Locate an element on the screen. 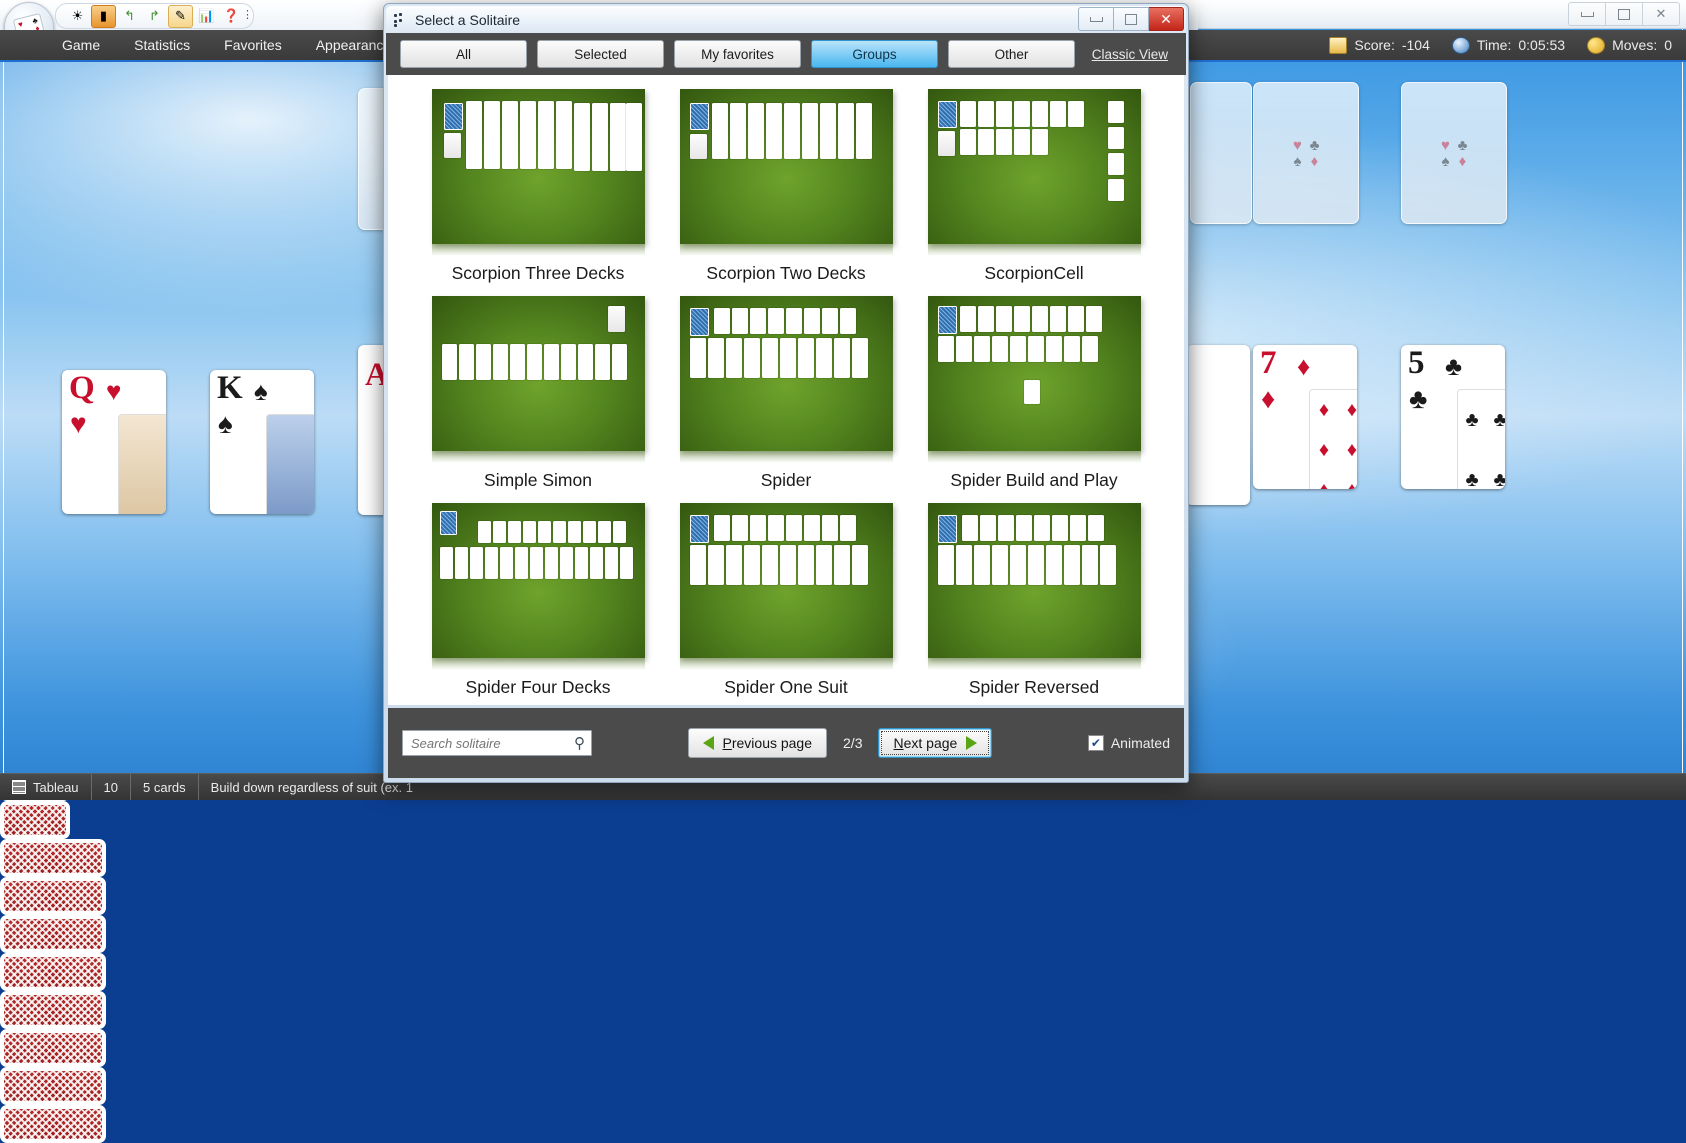 The width and height of the screenshot is (1686, 1143). previous-page-button: Previous page is located at coordinates (757, 743).